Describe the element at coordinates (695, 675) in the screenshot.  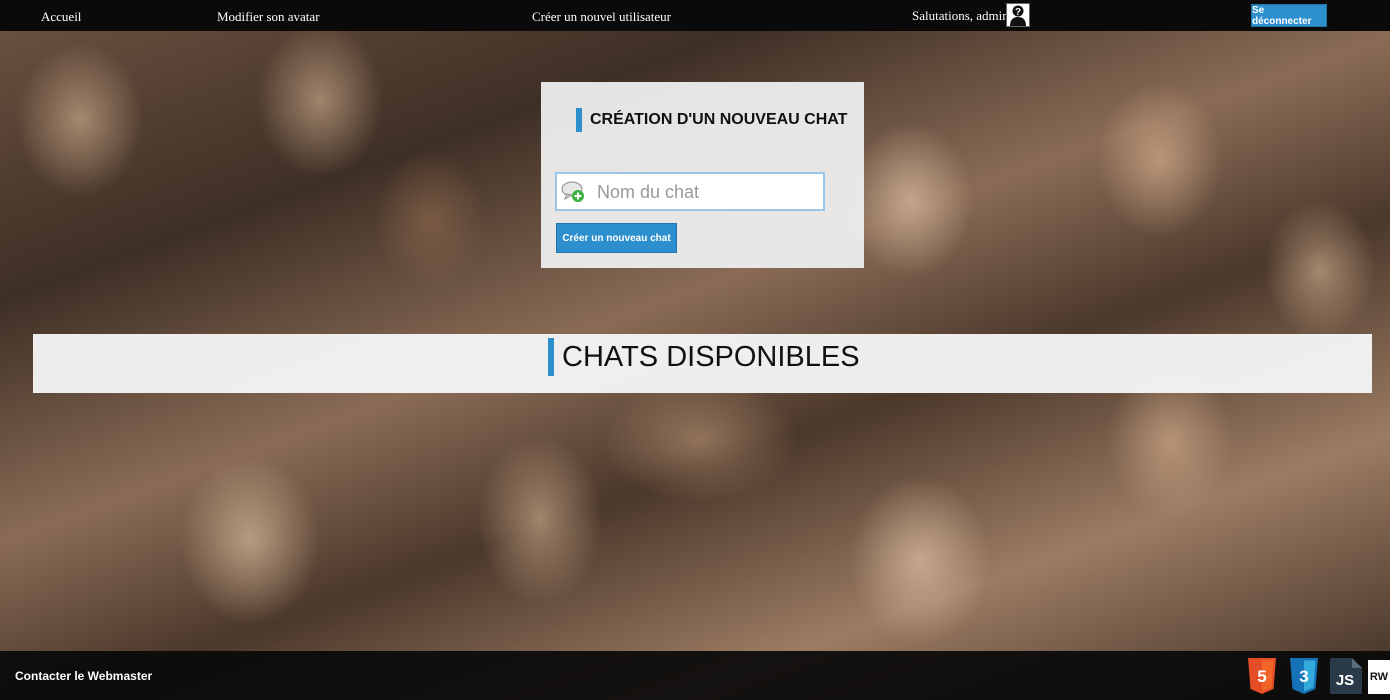
I see `footer: Contacter le Webmaster 5 3 JS RW` at that location.